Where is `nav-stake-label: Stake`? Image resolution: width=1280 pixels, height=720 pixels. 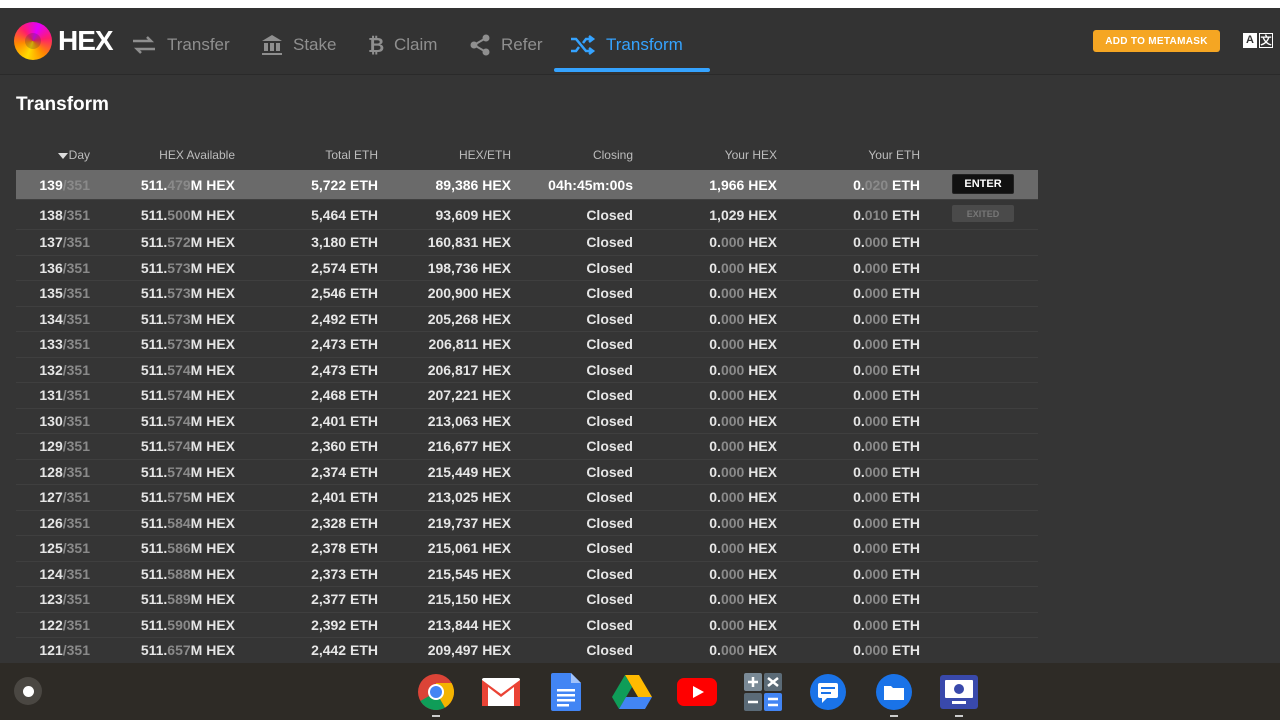
nav-stake-label: Stake is located at coordinates (315, 44).